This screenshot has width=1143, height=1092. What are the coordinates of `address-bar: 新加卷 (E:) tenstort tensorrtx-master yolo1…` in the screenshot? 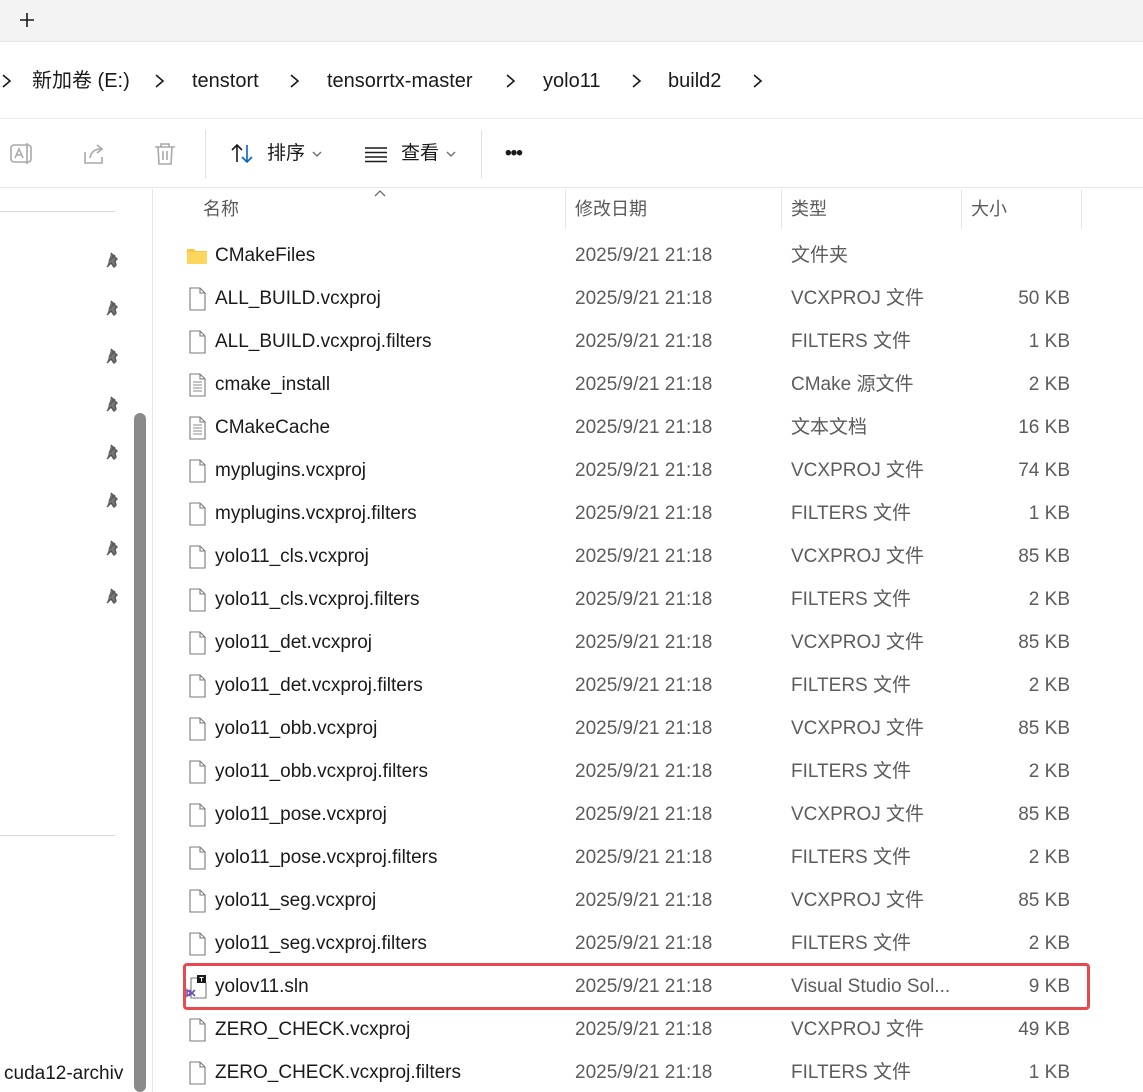 It's located at (571, 81).